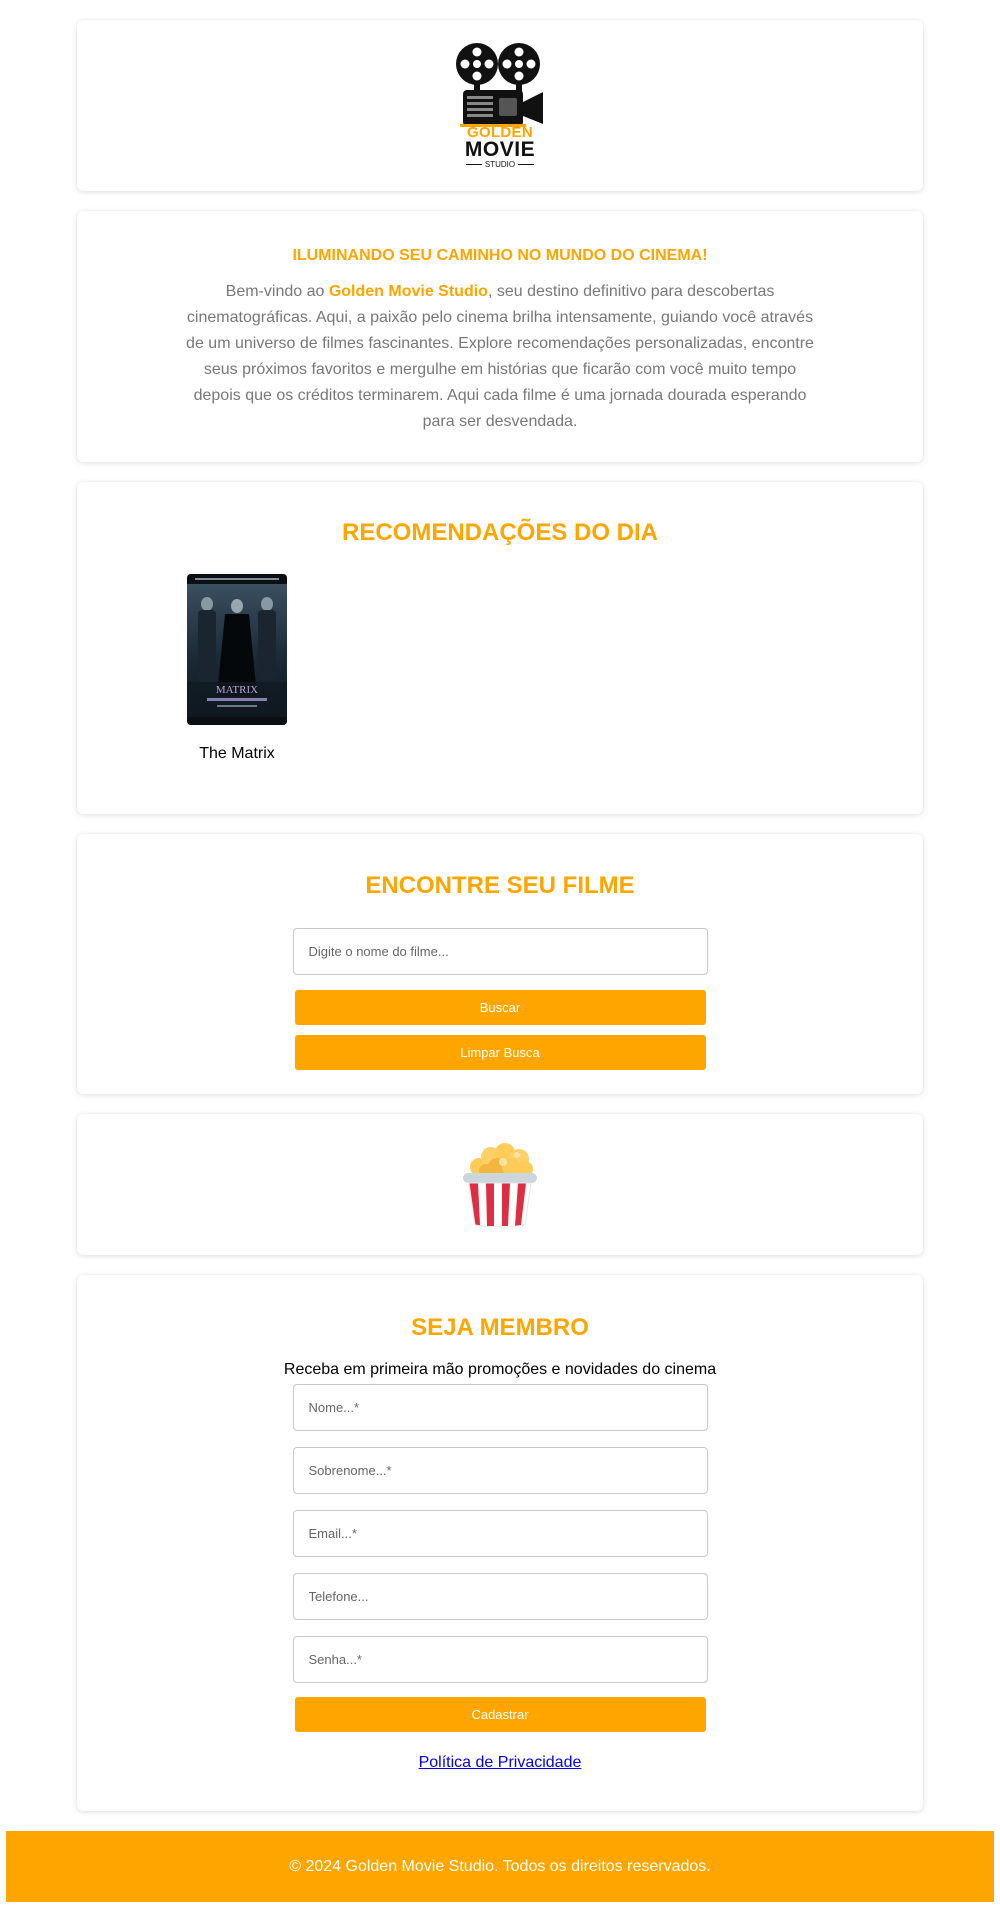  I want to click on search-button: Buscar, so click(500, 1007).